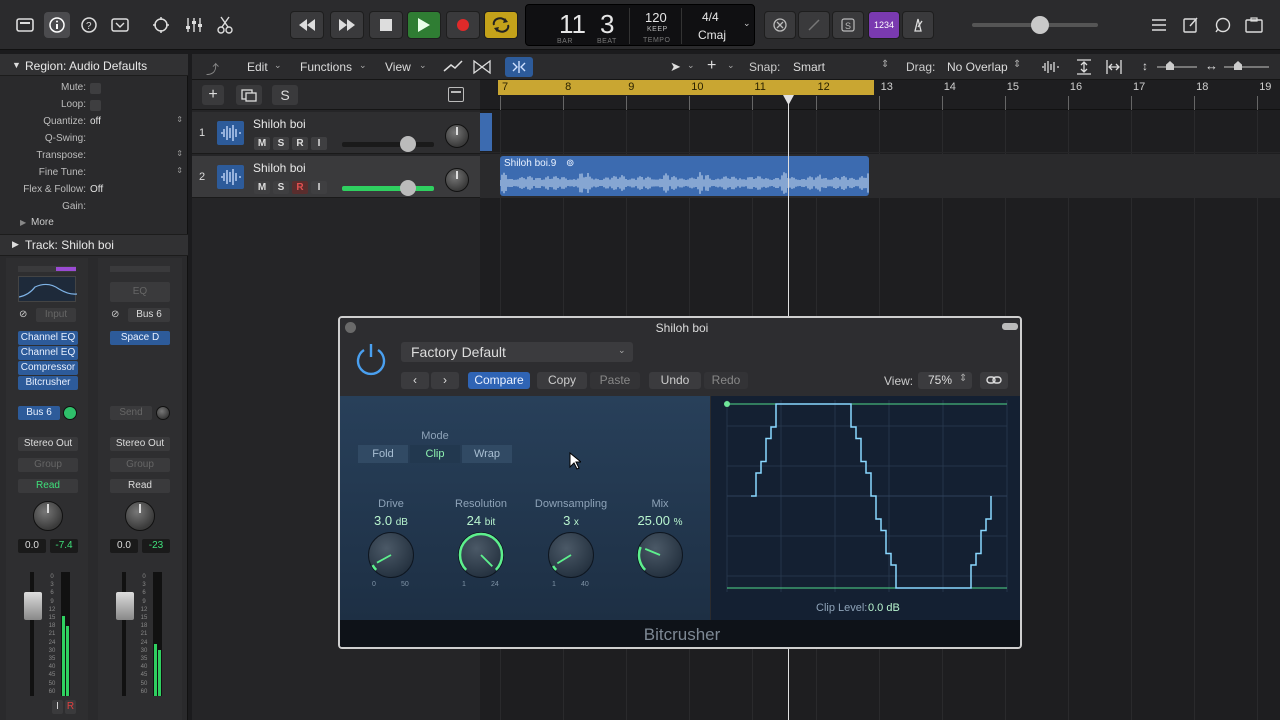 This screenshot has width=1280, height=720. I want to click on master-volume-handle, so click(1040, 25).